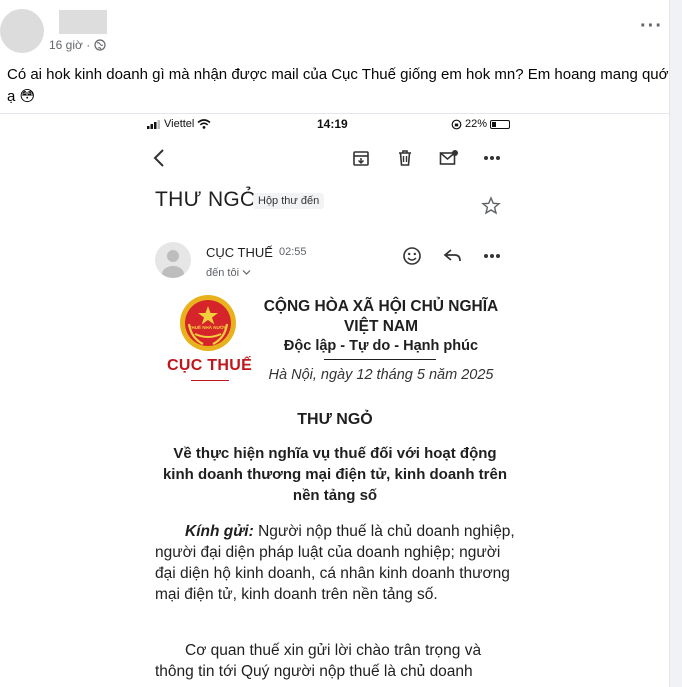 This screenshot has height=687, width=682. What do you see at coordinates (206, 199) in the screenshot?
I see `email-subject: THƯ NGỎ` at bounding box center [206, 199].